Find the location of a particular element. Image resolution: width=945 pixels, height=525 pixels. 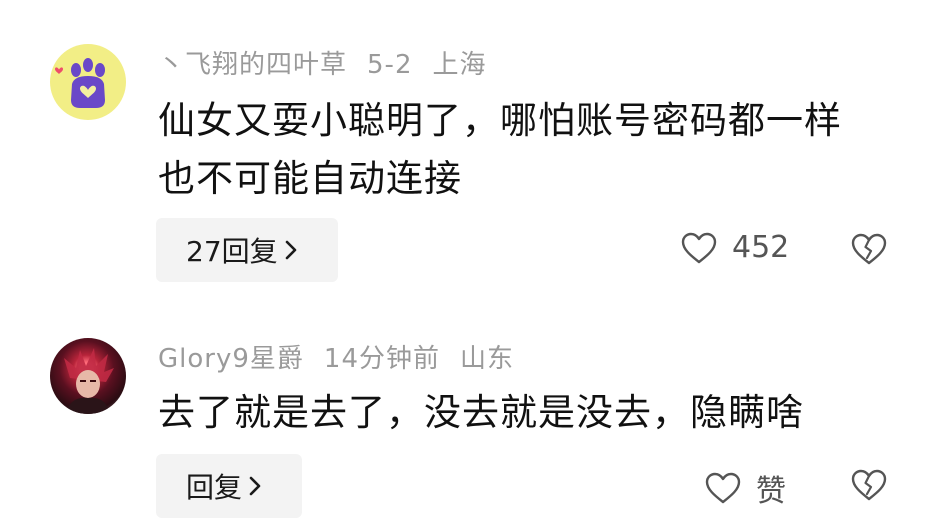

username: 丶飞翔的四叶草 is located at coordinates (252, 65).